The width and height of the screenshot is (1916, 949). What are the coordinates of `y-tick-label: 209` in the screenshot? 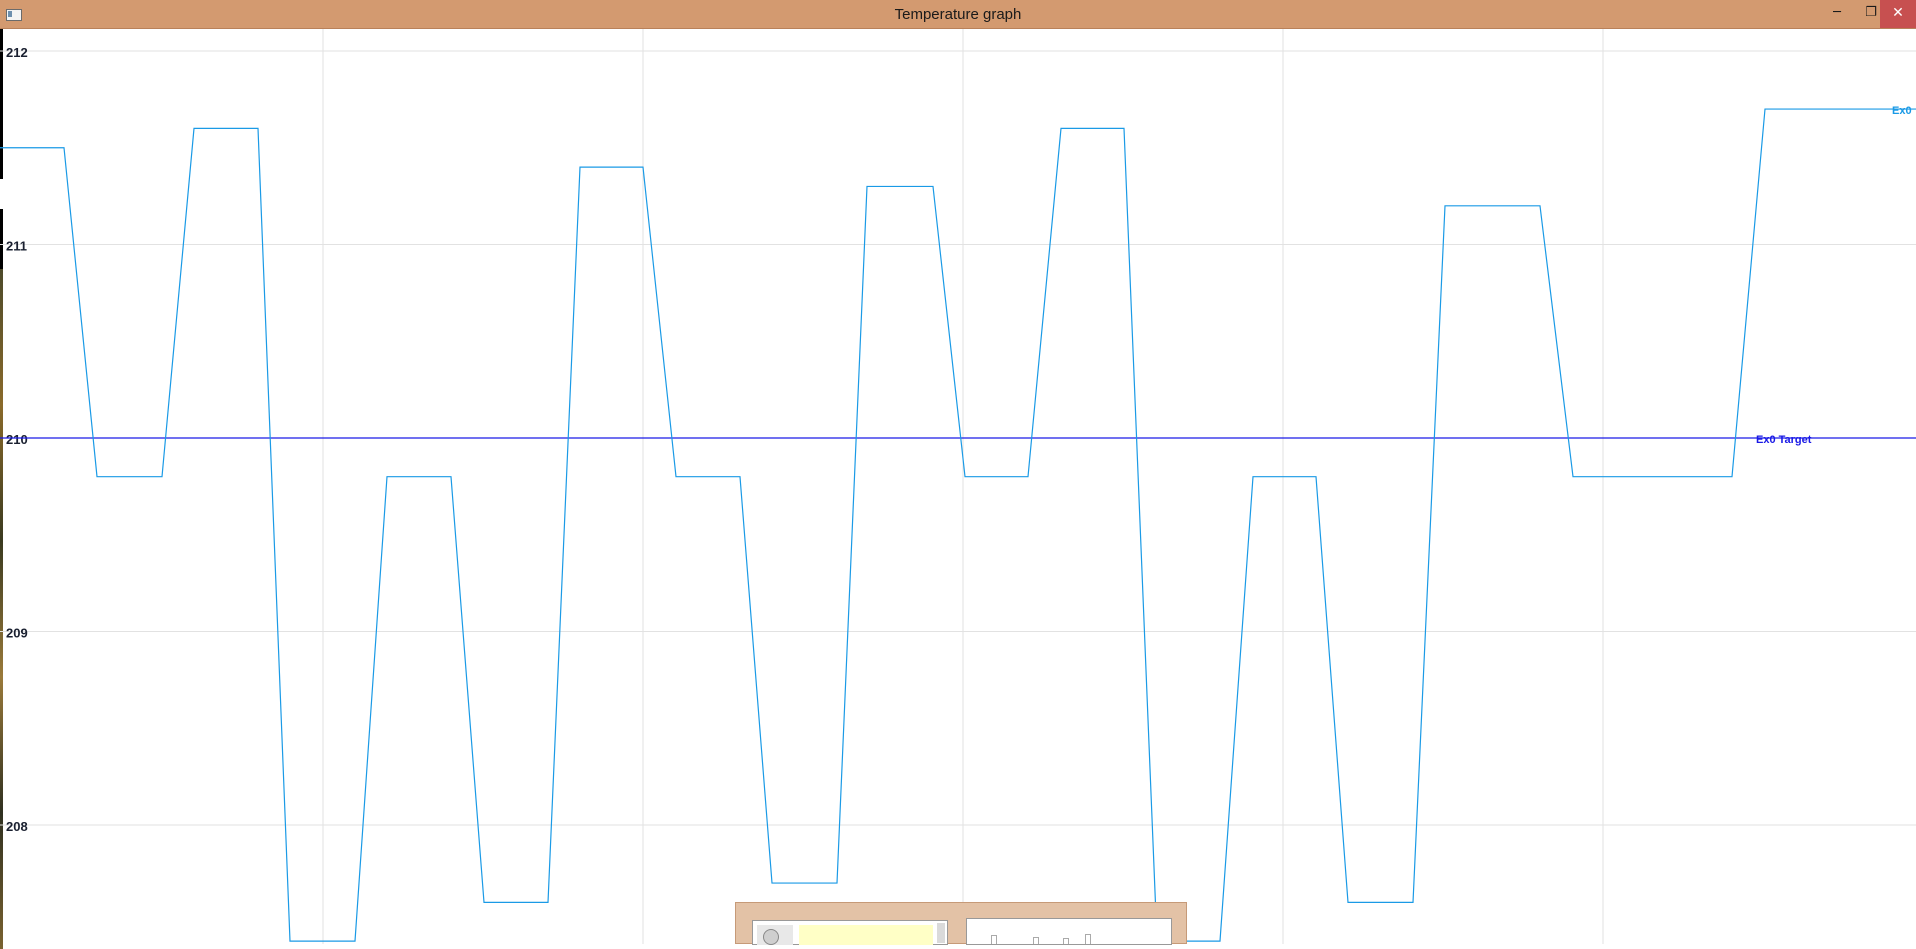 It's located at (17, 633).